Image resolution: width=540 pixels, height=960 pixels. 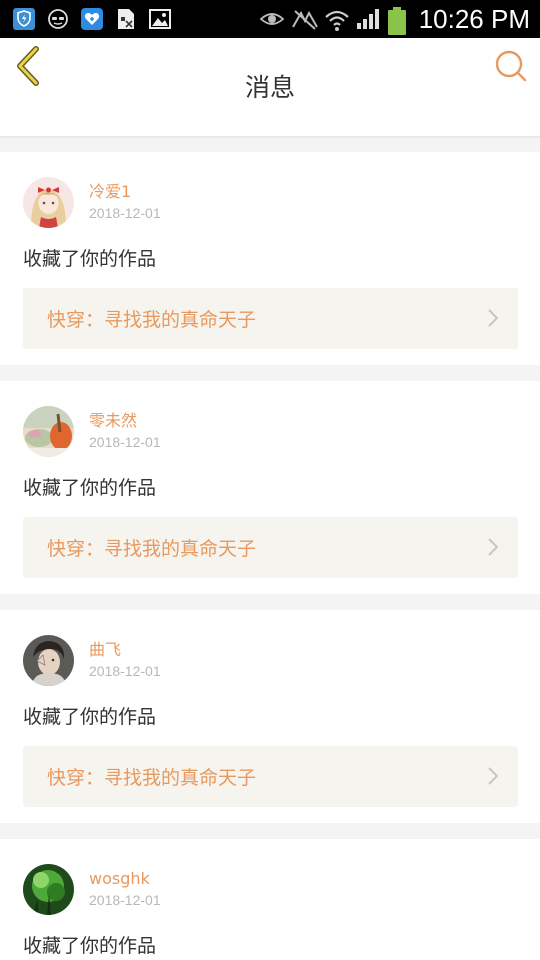 I want to click on message-header: 冷爱1 2018-12-01, so click(x=270, y=202).